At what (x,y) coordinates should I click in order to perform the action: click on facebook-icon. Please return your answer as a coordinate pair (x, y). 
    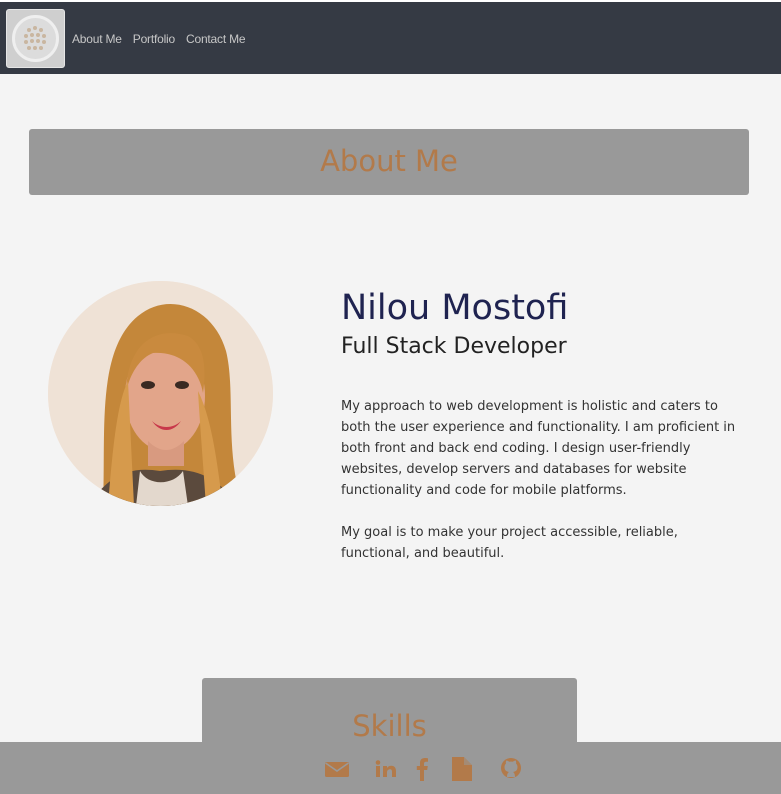
    Looking at the image, I should click on (422, 769).